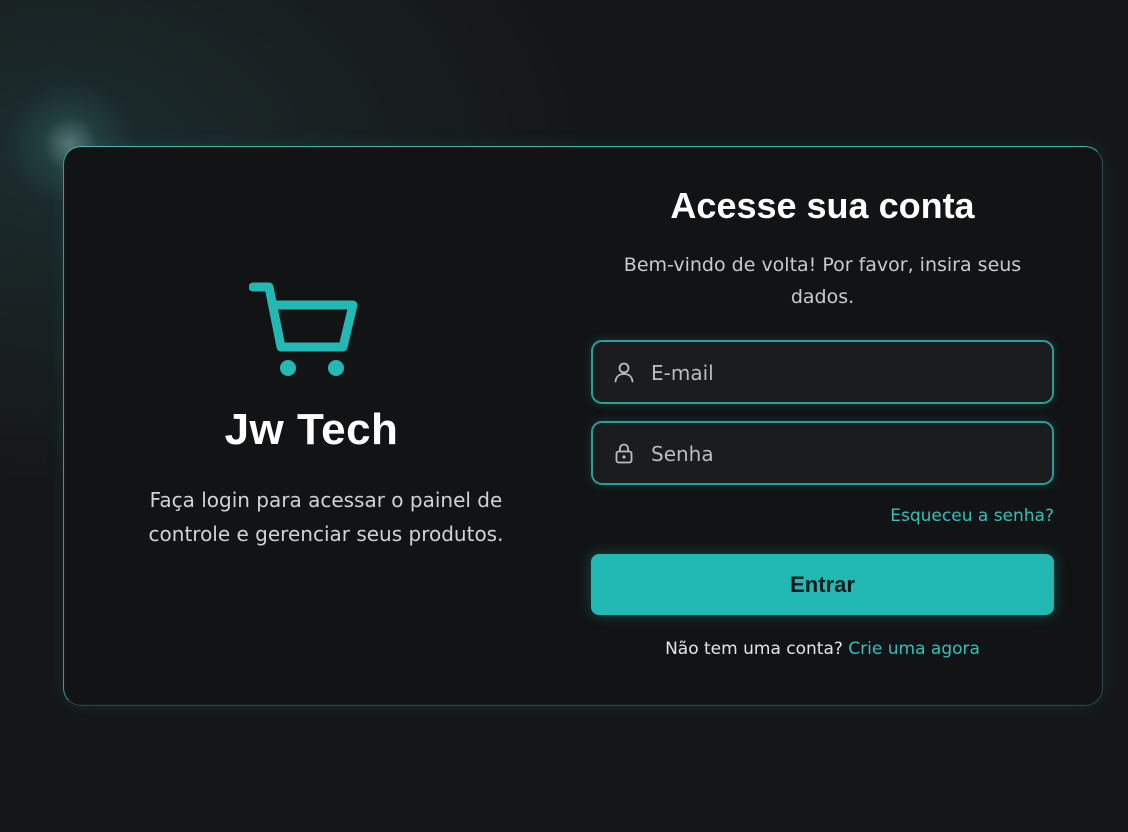 The image size is (1128, 832). What do you see at coordinates (822, 584) in the screenshot?
I see `login-button: Entrar` at bounding box center [822, 584].